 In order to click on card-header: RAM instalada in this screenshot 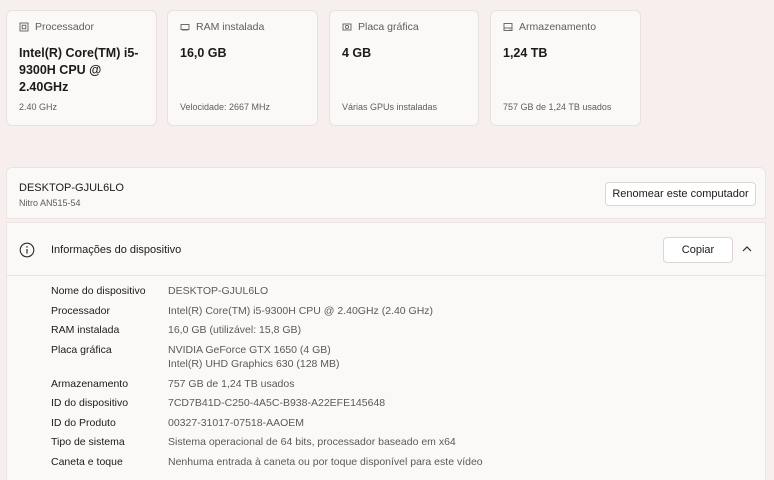, I will do `click(242, 27)`.